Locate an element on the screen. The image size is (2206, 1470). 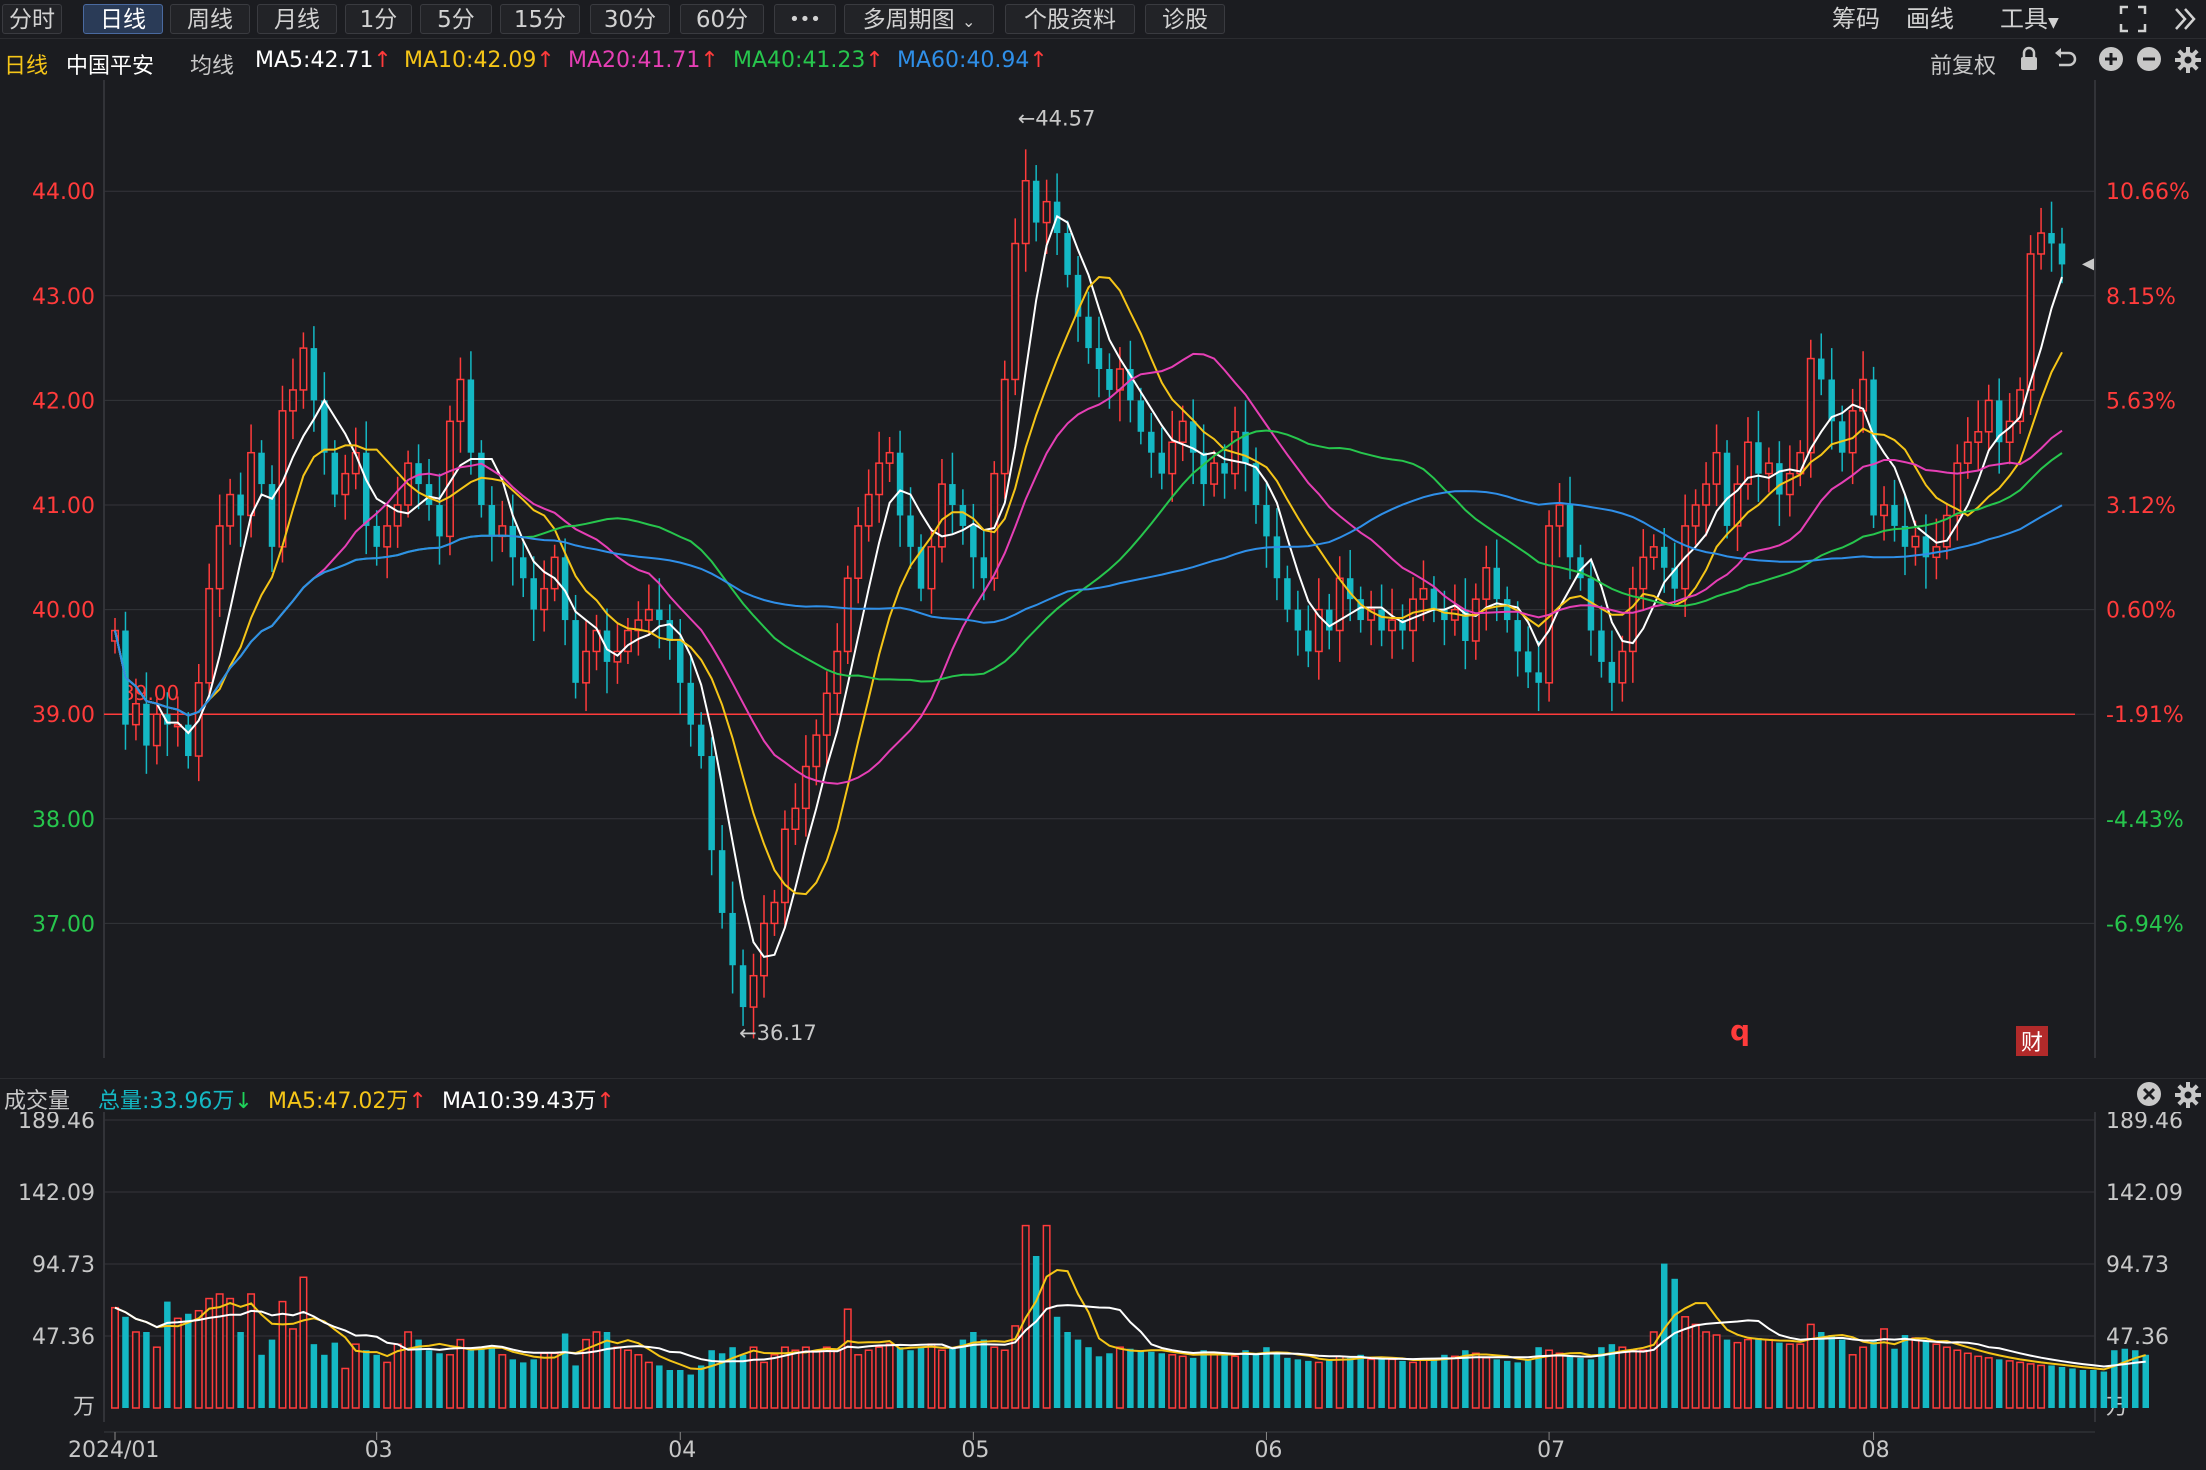
event-marker-q: q is located at coordinates (1740, 1030).